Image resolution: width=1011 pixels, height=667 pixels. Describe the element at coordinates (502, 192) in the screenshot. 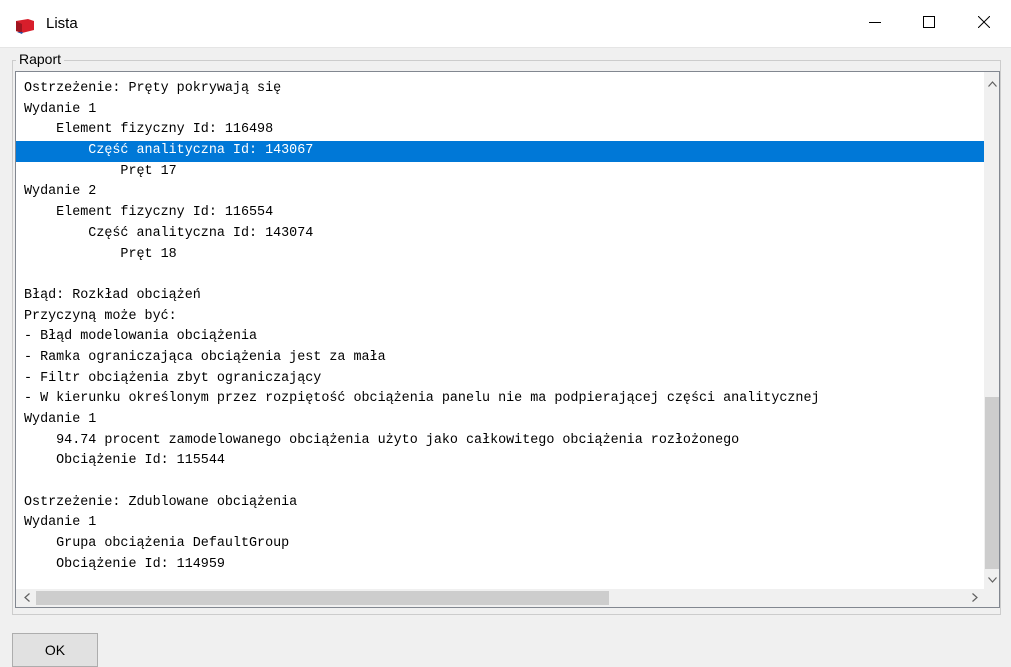

I see `report-line: Wydanie 2` at that location.